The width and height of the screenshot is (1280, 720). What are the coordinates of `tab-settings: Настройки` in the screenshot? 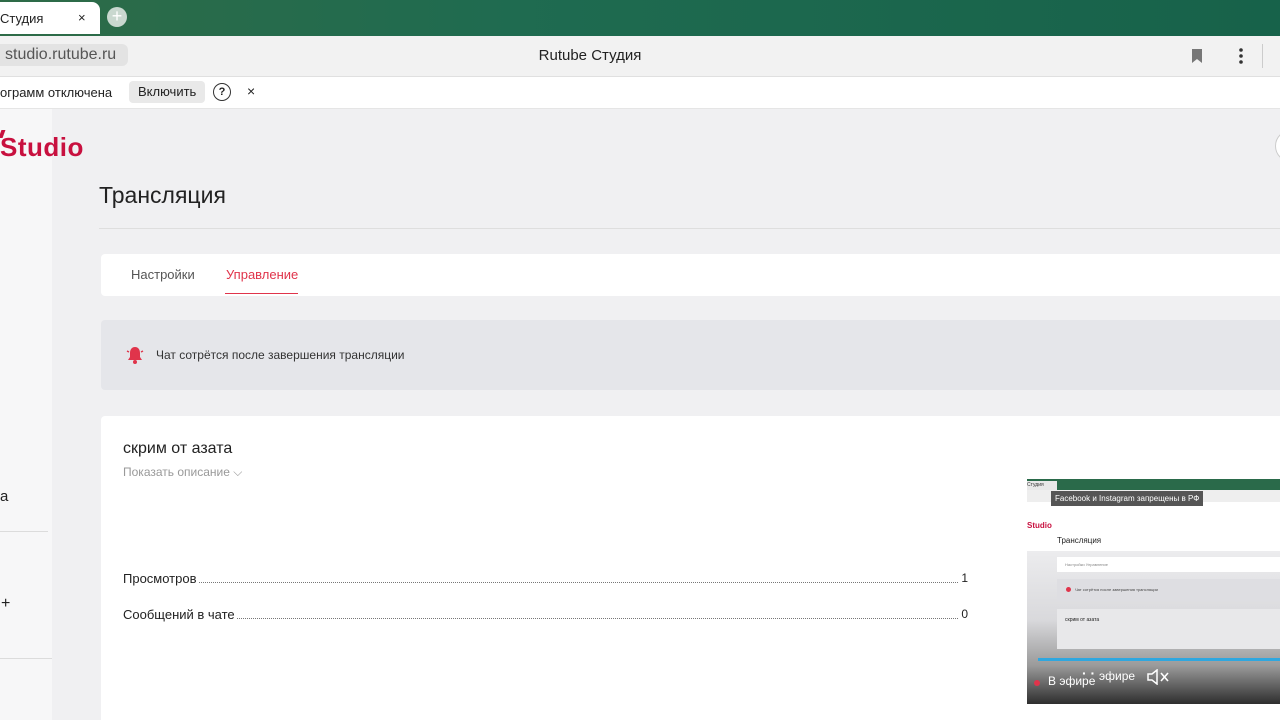 It's located at (163, 274).